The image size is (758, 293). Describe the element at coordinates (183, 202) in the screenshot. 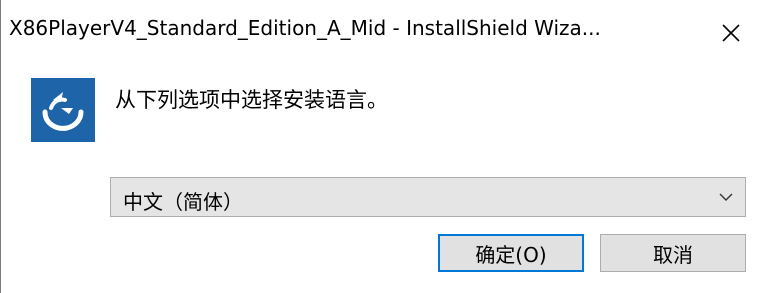

I see `language-select-value: 中文（简体）` at that location.